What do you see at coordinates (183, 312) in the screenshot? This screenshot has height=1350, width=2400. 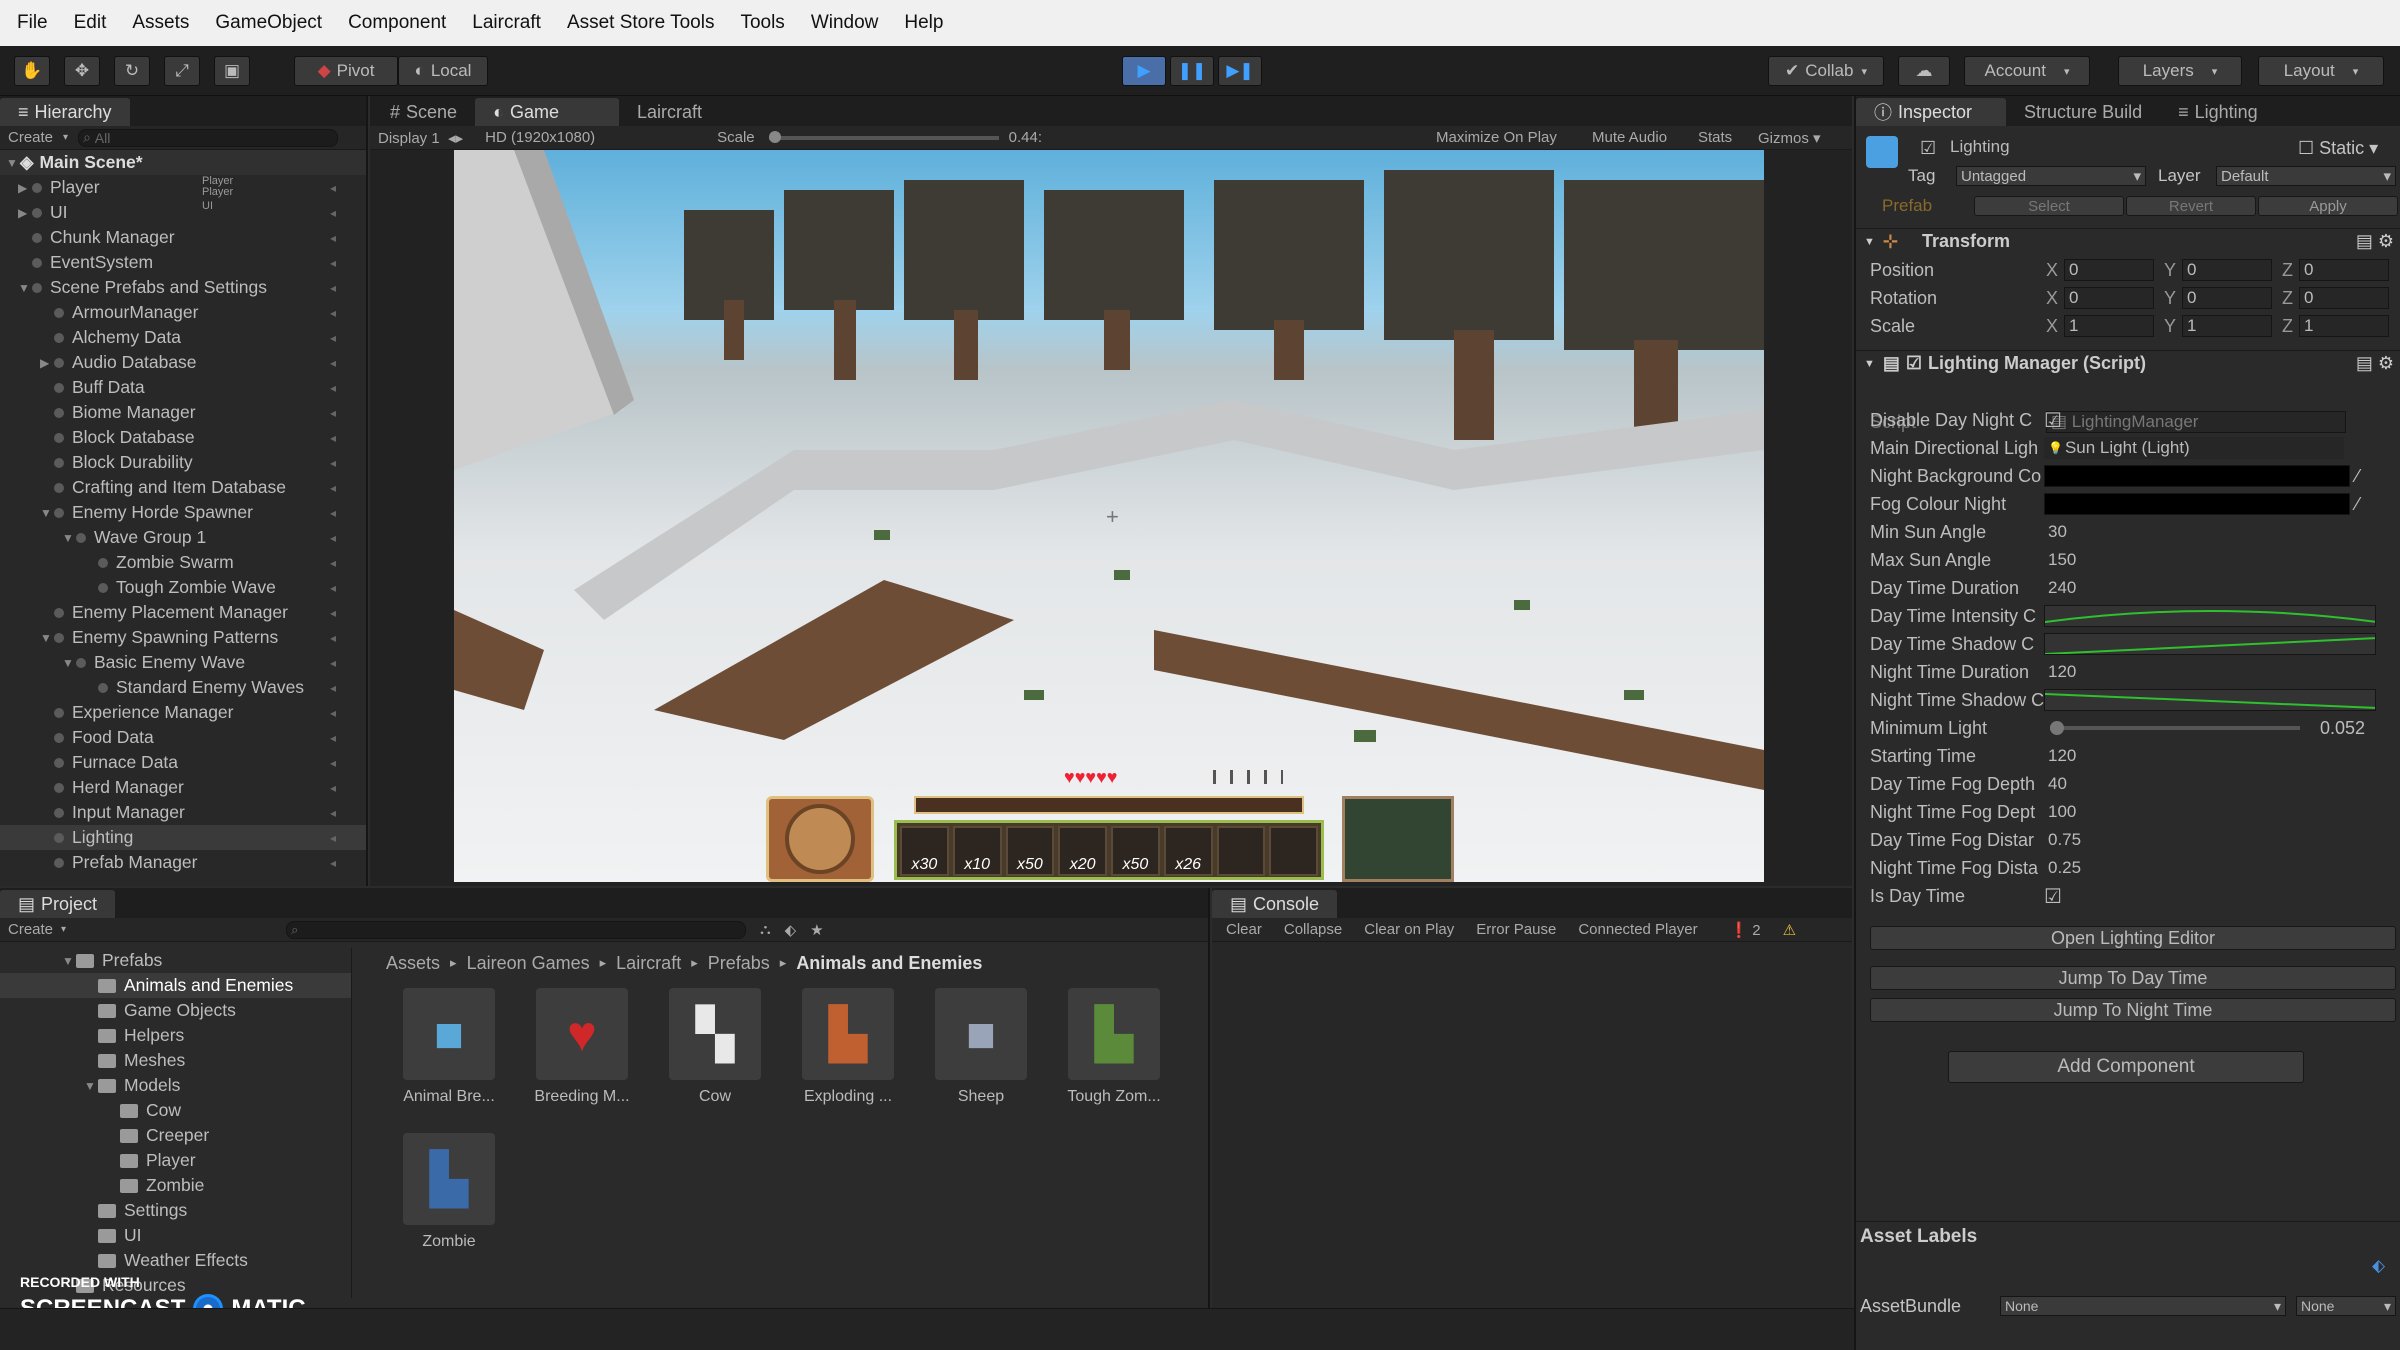 I see `hierarchy-item: ArmourManager ◂` at bounding box center [183, 312].